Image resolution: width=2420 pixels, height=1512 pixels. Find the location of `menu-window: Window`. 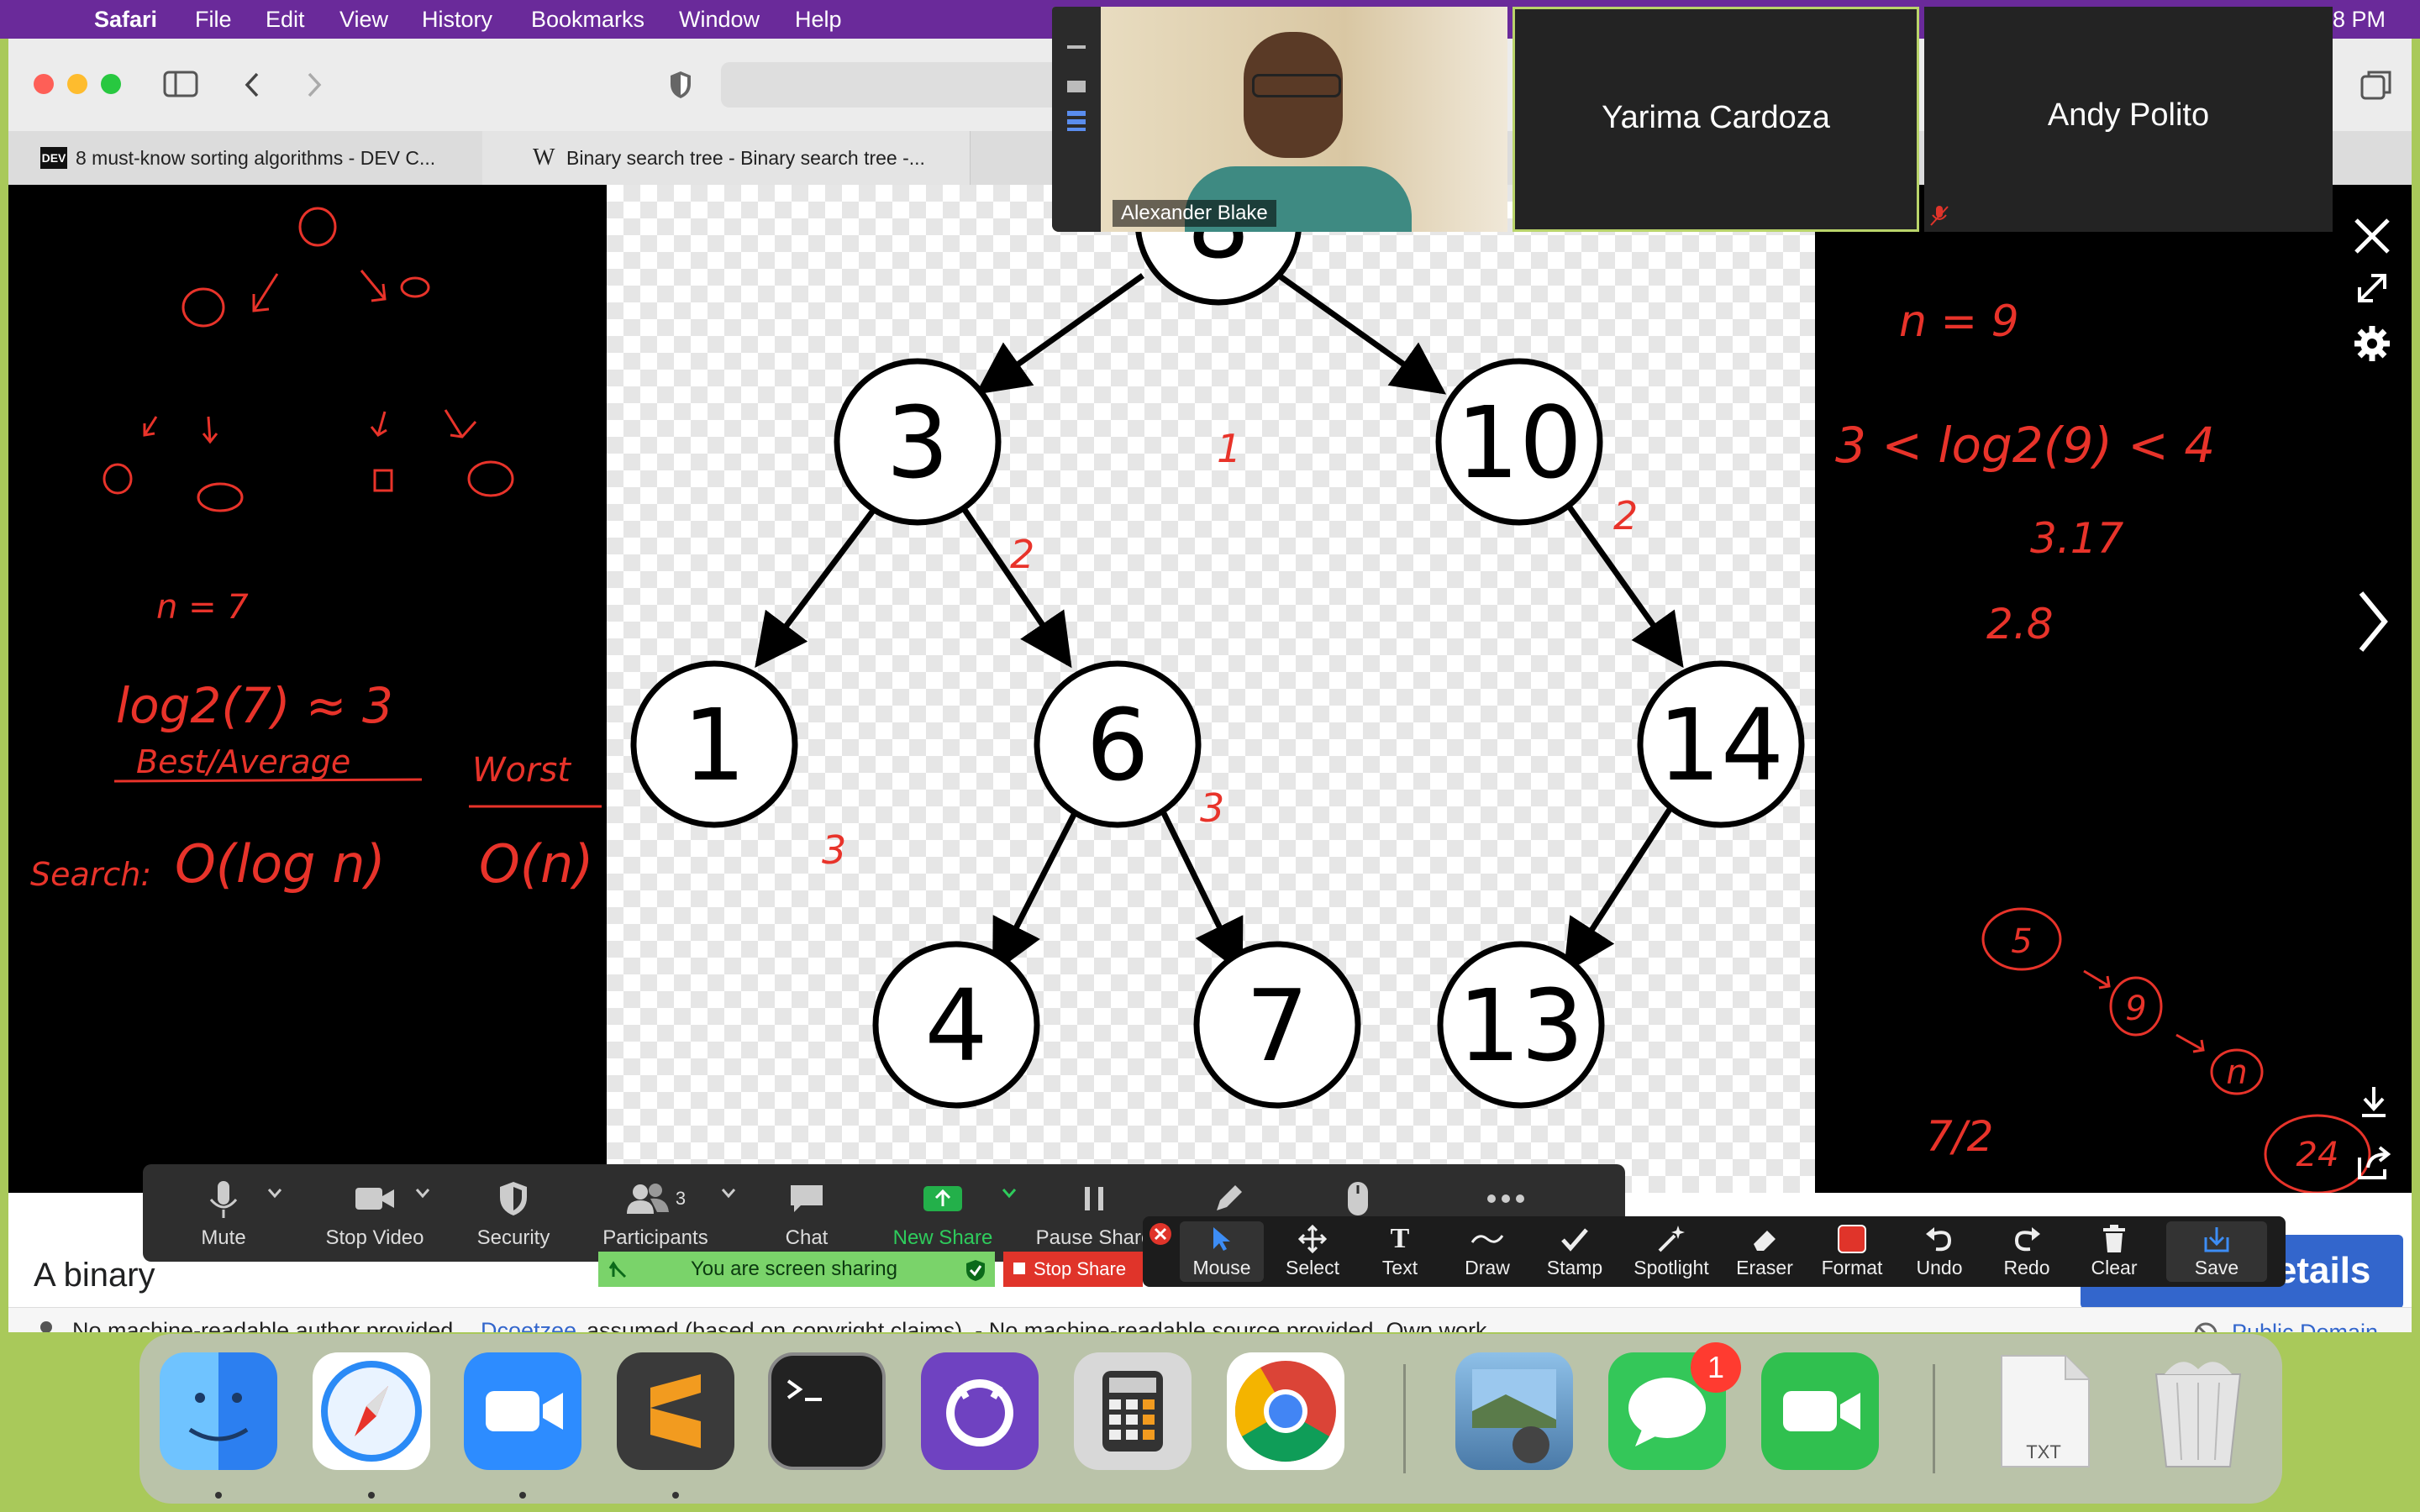

menu-window: Window is located at coordinates (719, 20).